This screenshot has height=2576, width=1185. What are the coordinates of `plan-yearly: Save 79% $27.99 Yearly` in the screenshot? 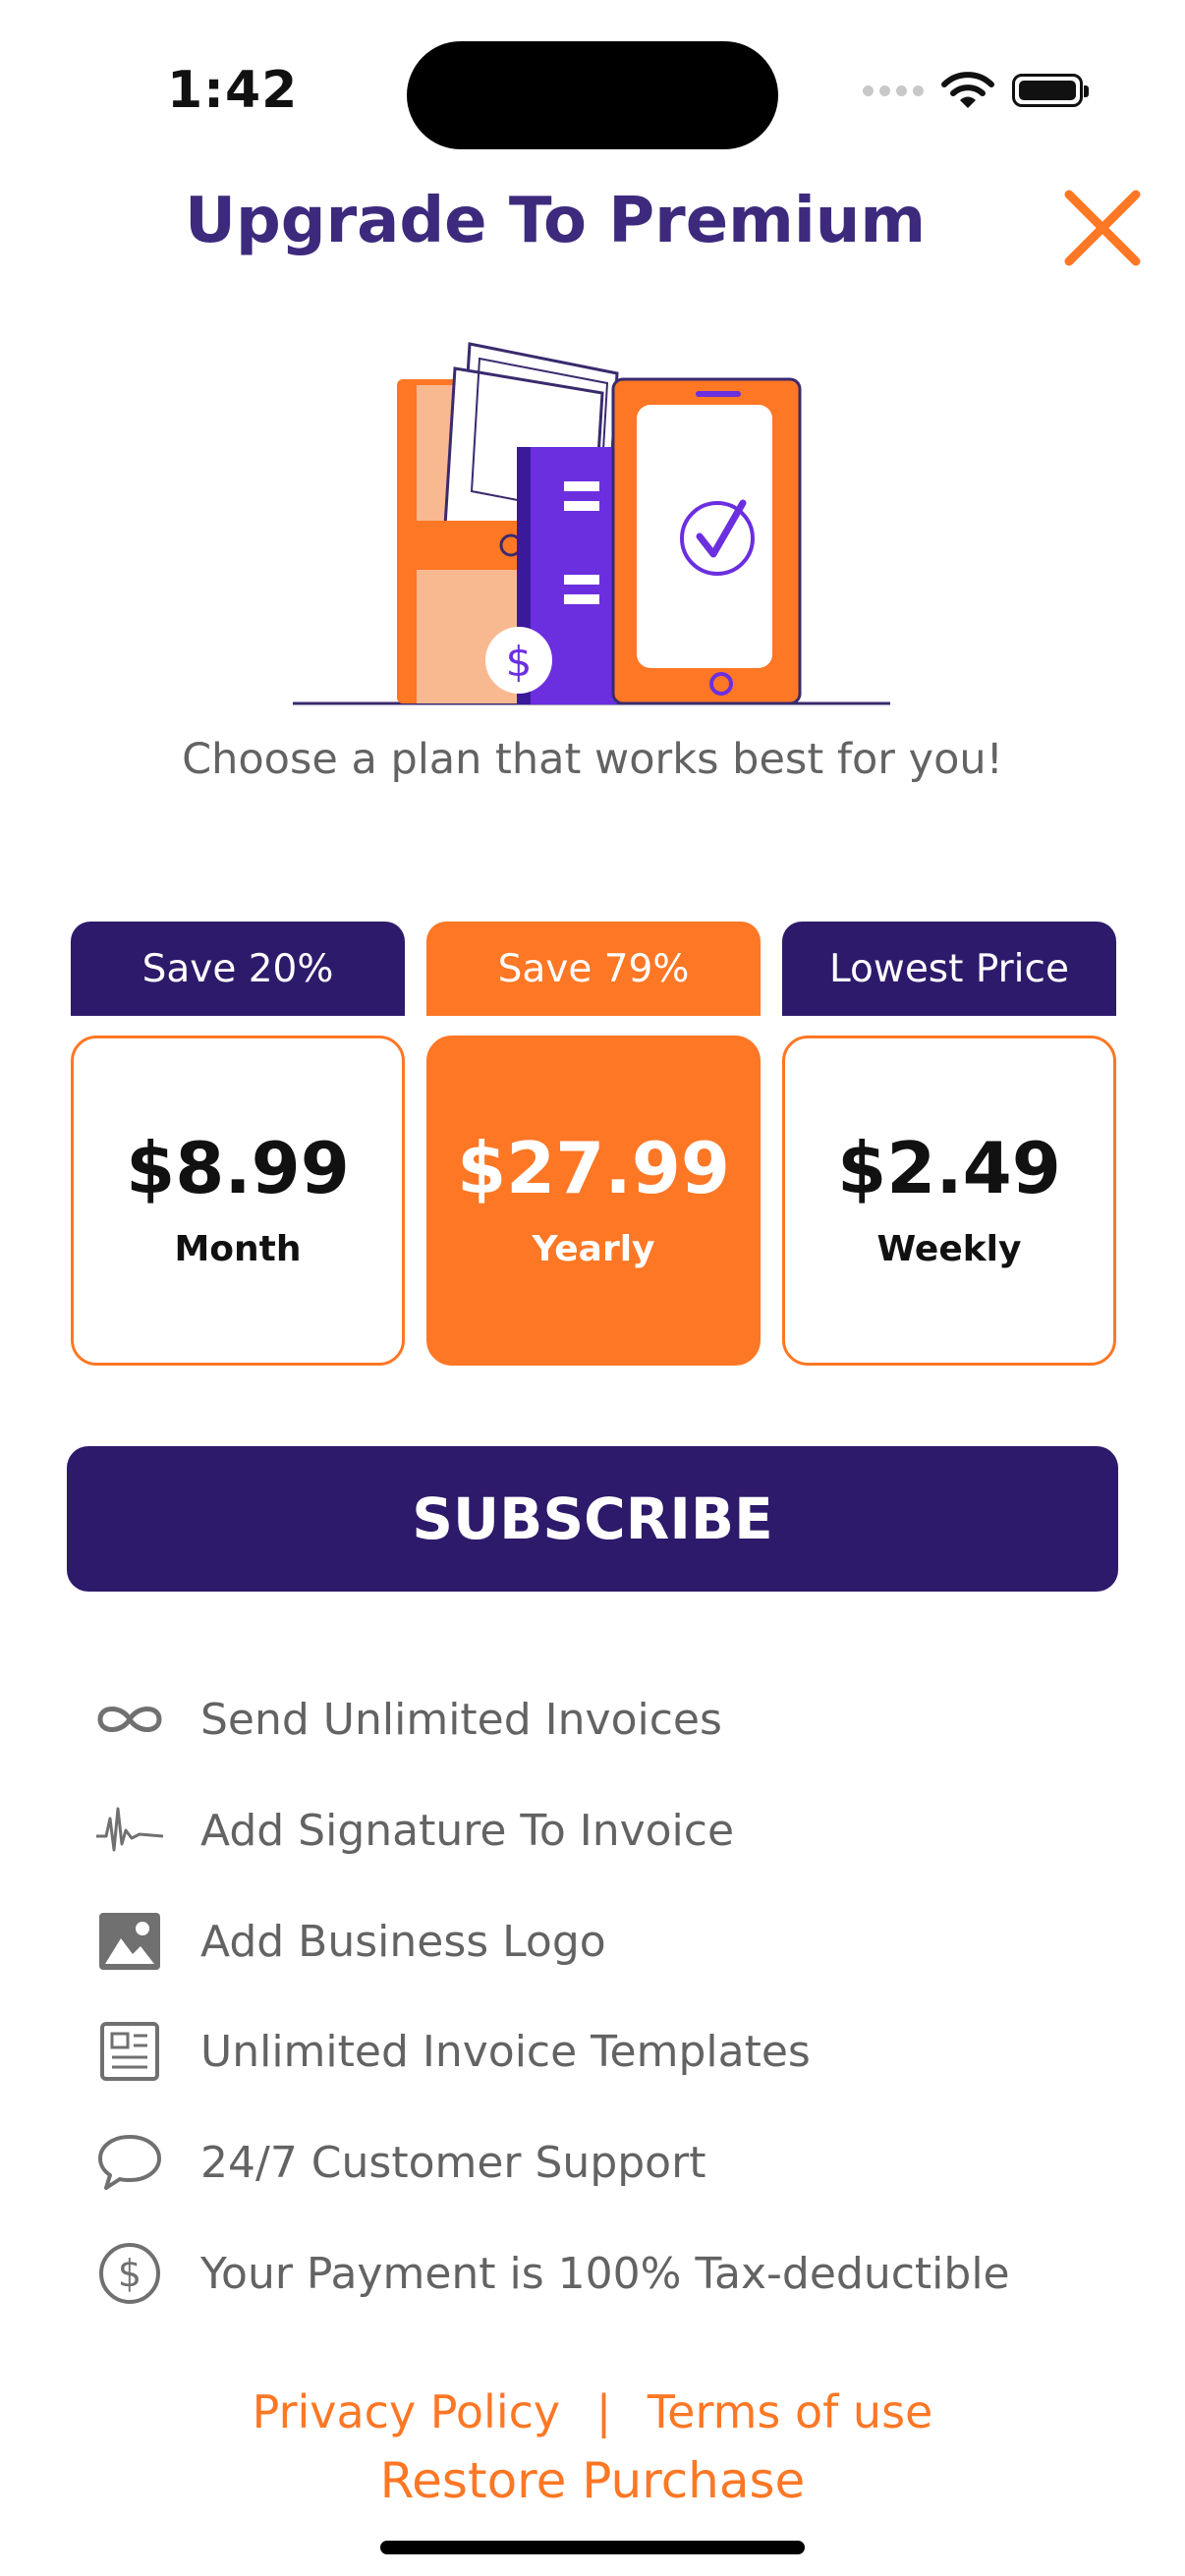 It's located at (594, 1144).